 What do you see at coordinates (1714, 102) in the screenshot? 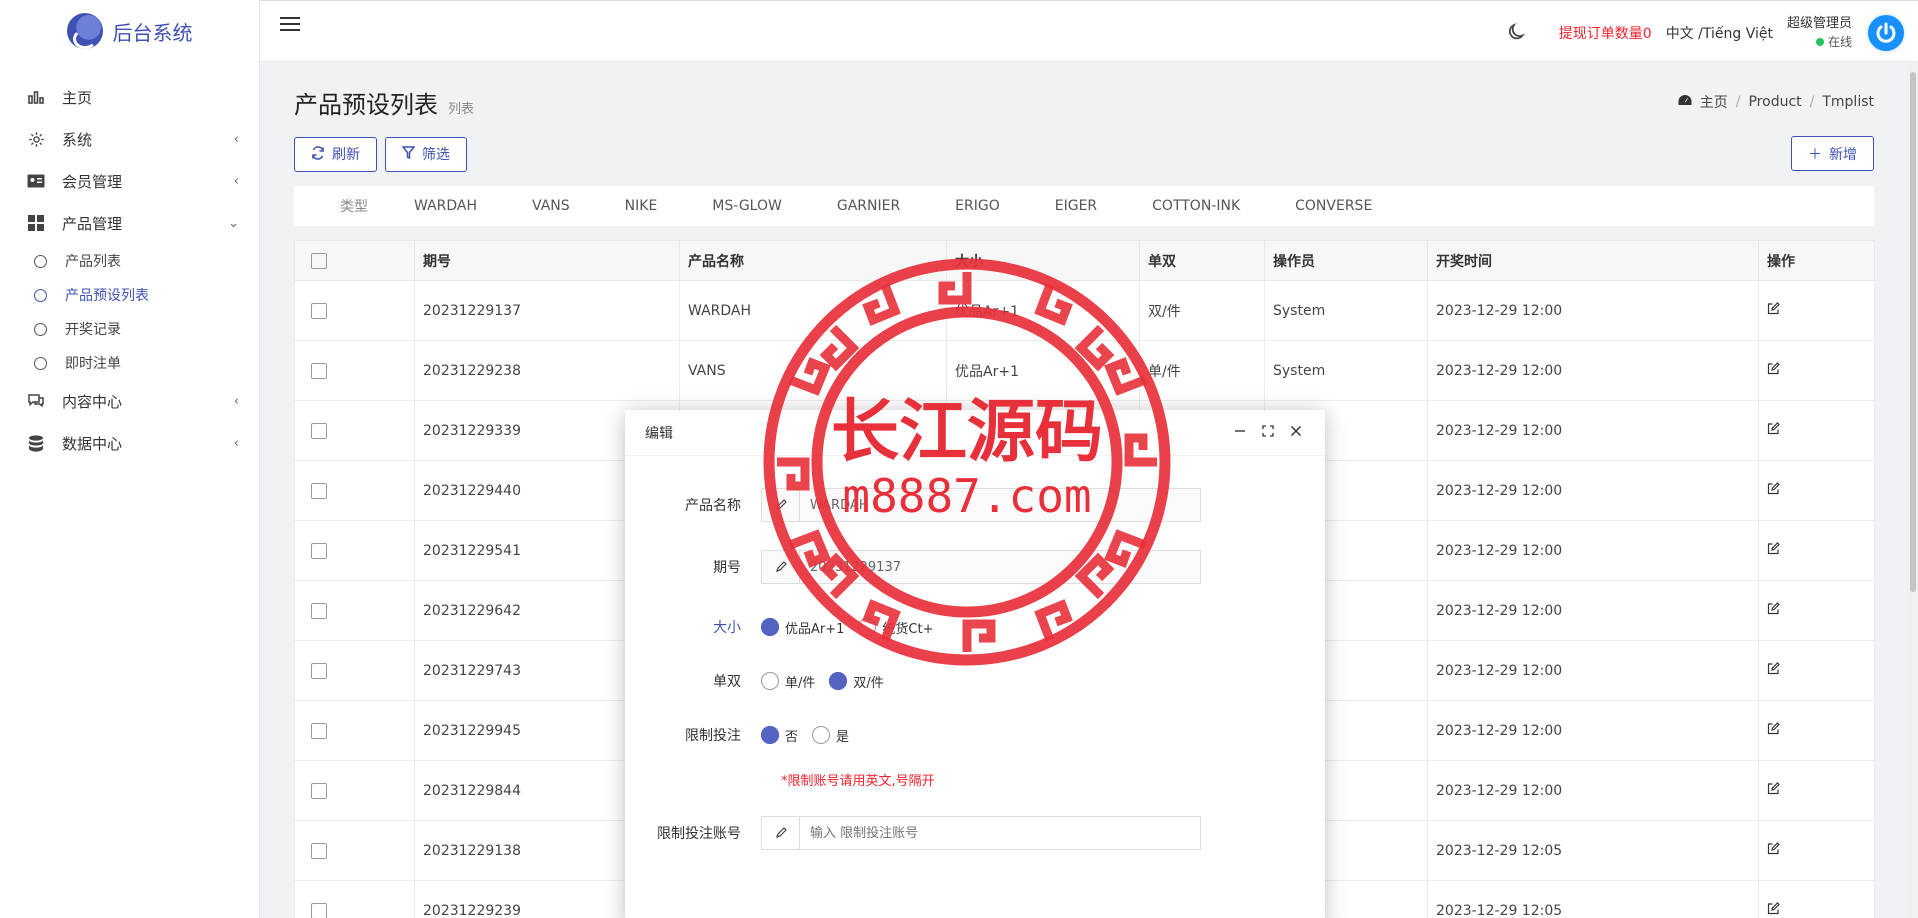
I see `breadcrumb-home: 主页` at bounding box center [1714, 102].